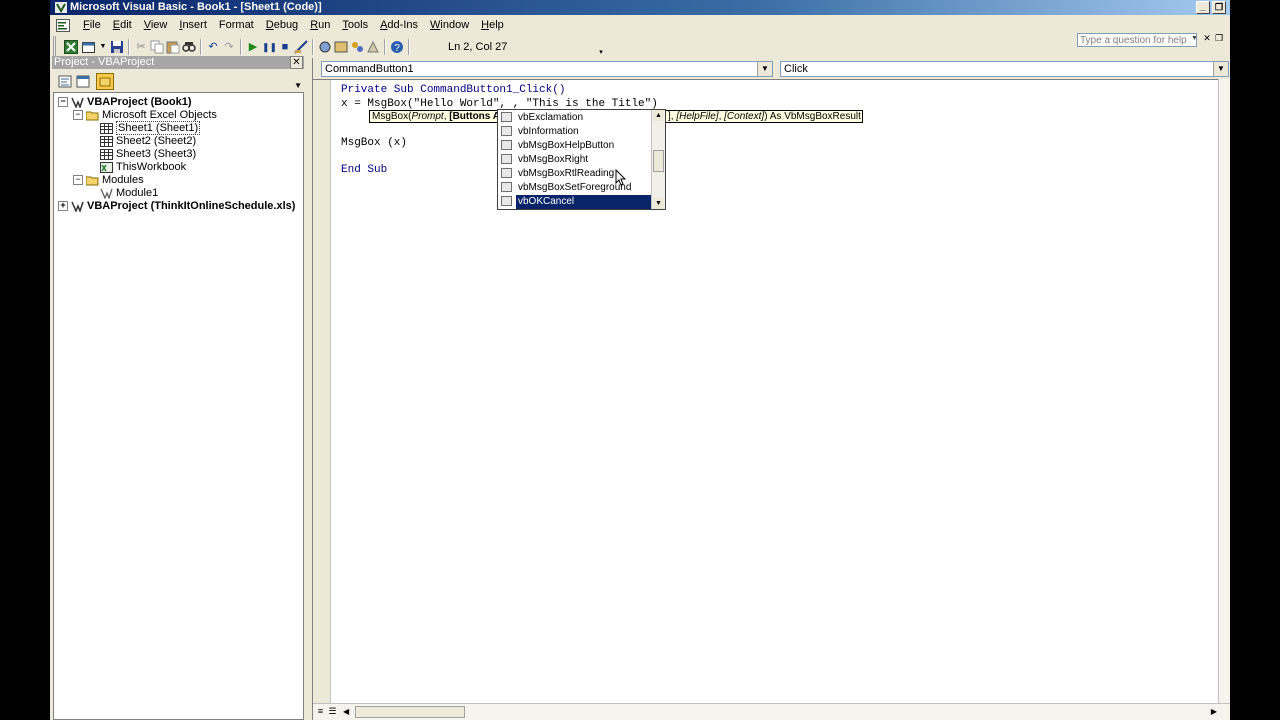 The height and width of the screenshot is (720, 1280). I want to click on menu-help: Help, so click(493, 25).